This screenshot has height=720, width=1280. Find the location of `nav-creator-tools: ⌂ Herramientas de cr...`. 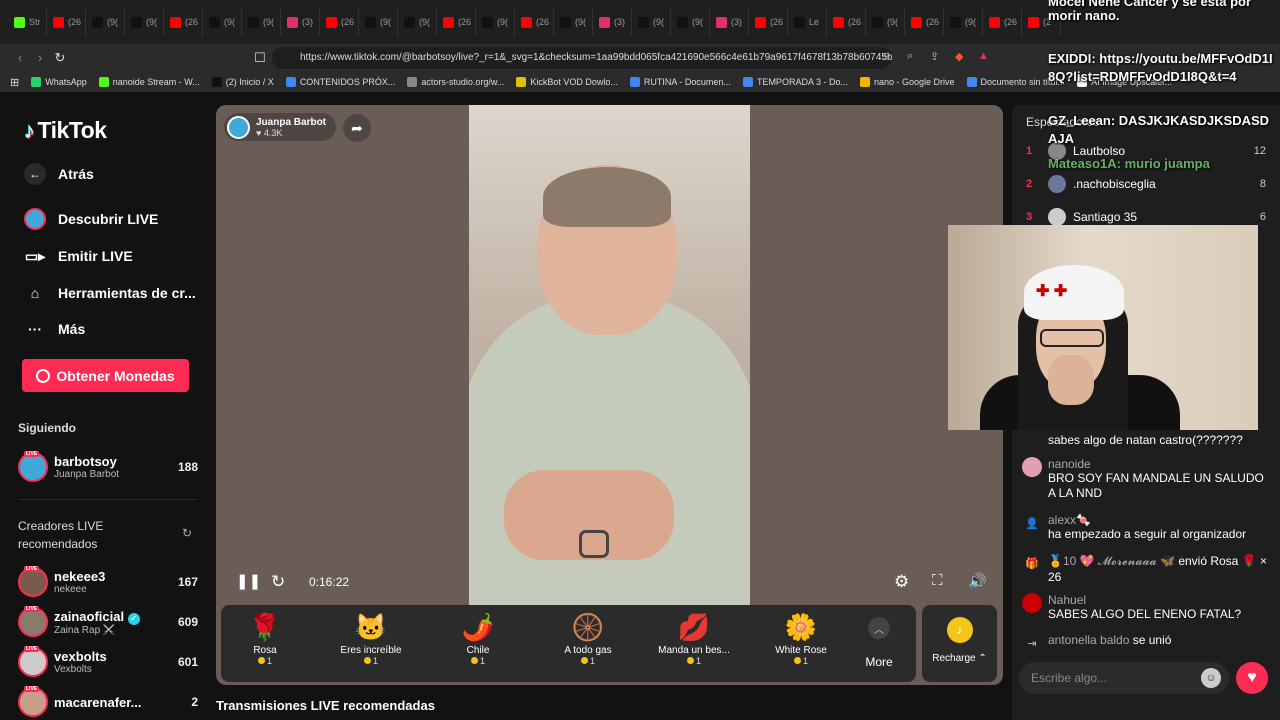

nav-creator-tools: ⌂ Herramientas de cr... is located at coordinates (110, 293).